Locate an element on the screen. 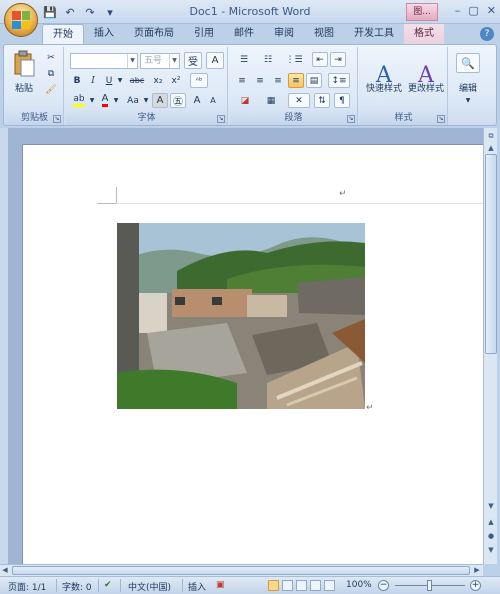  tab-review: 审阅 is located at coordinates (284, 34).